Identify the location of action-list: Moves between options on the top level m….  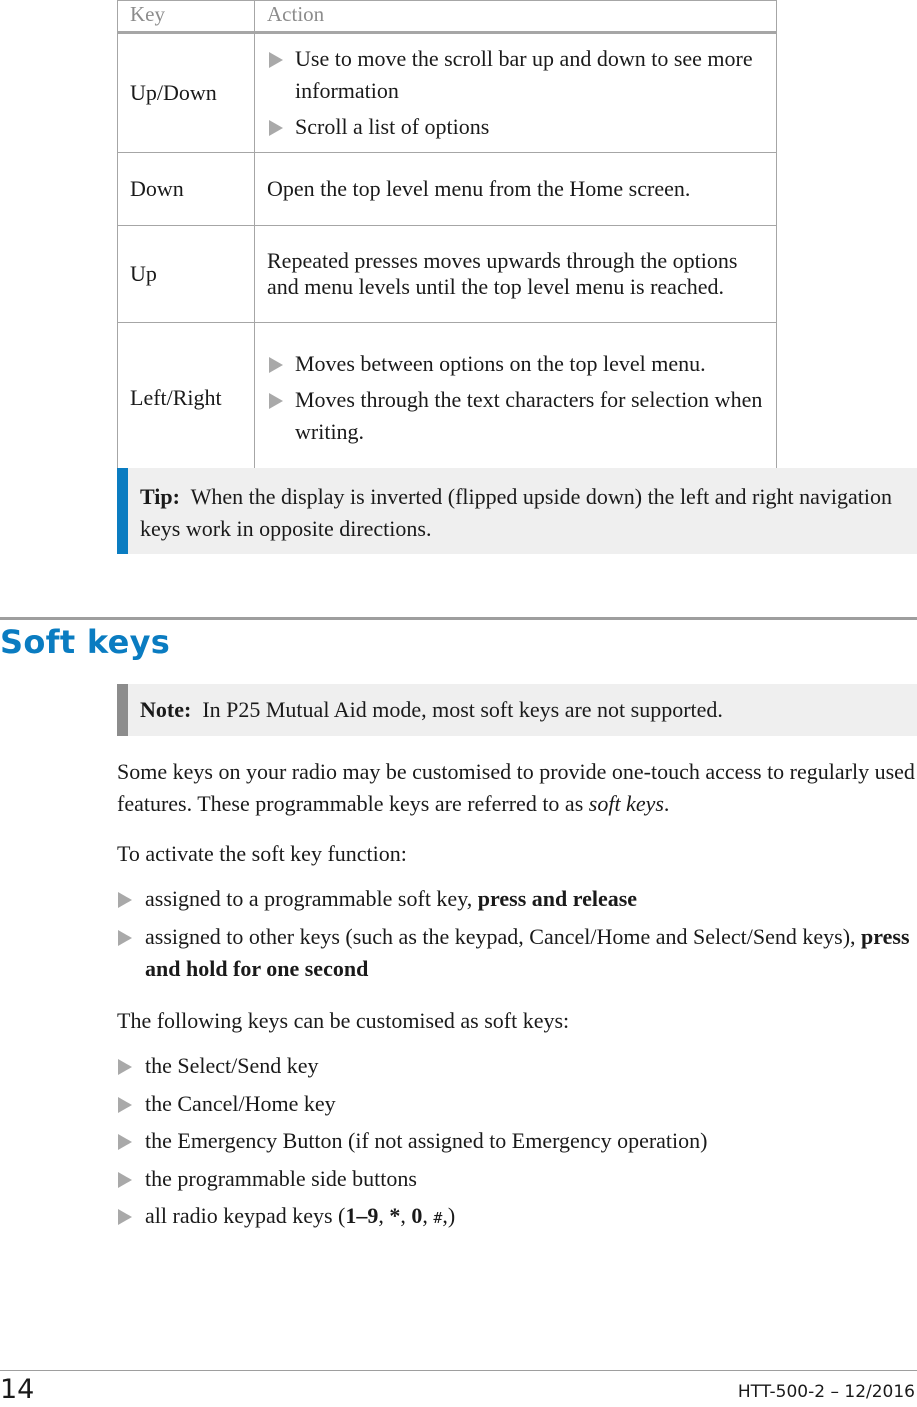
(515, 398).